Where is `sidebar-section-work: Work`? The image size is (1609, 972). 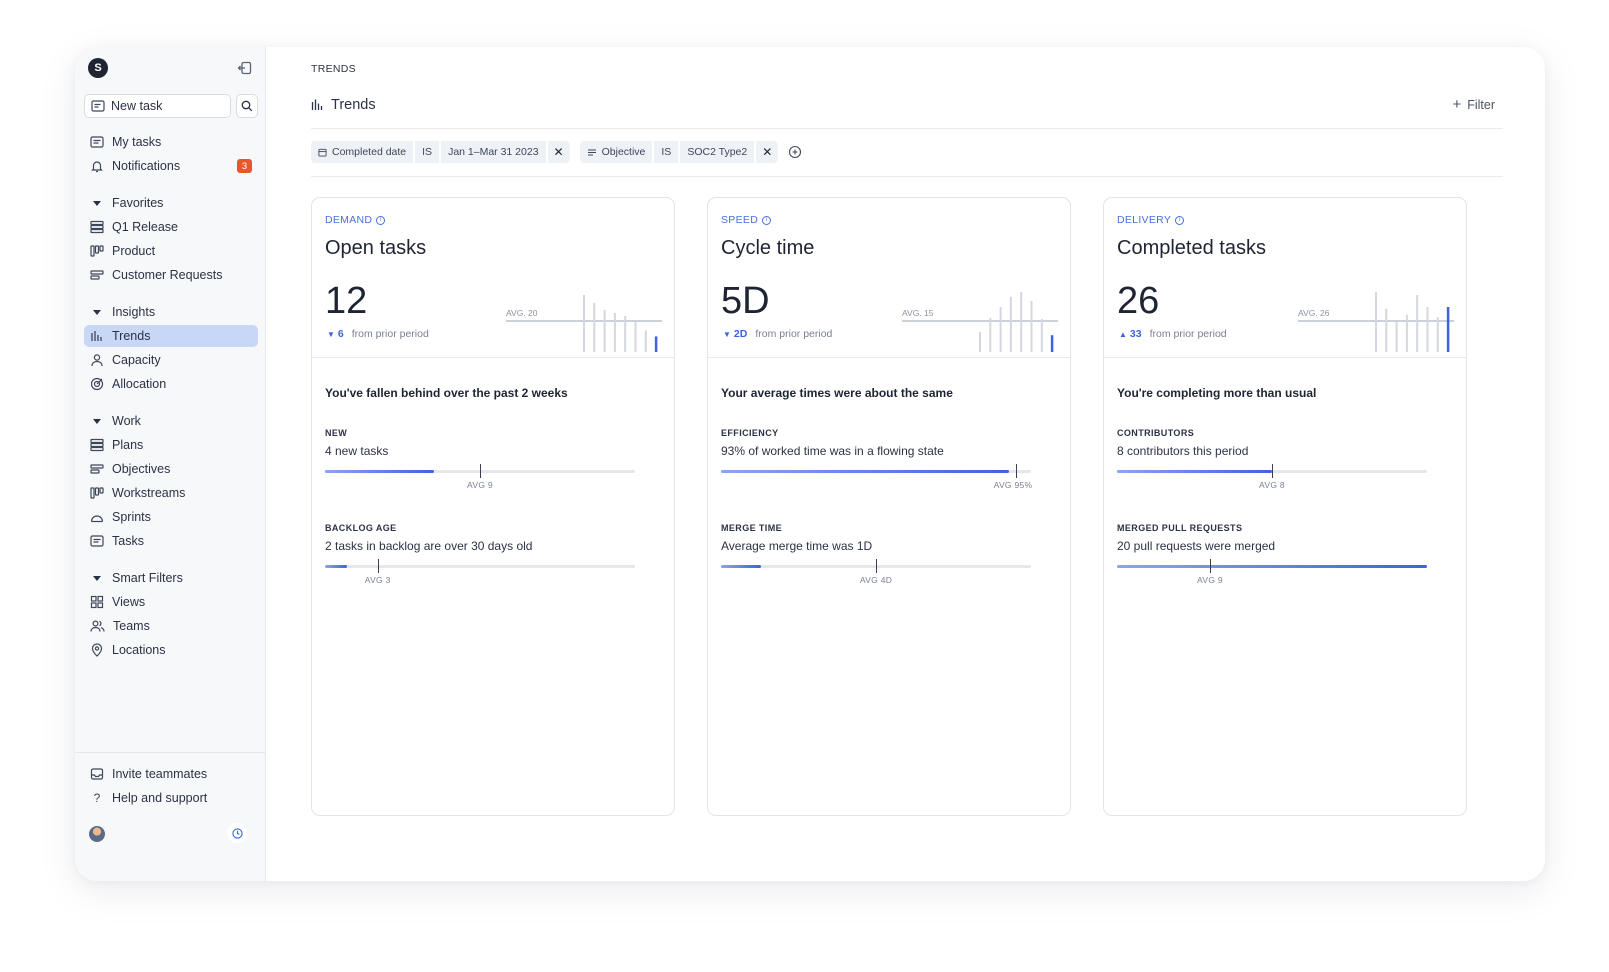 sidebar-section-work: Work is located at coordinates (171, 421).